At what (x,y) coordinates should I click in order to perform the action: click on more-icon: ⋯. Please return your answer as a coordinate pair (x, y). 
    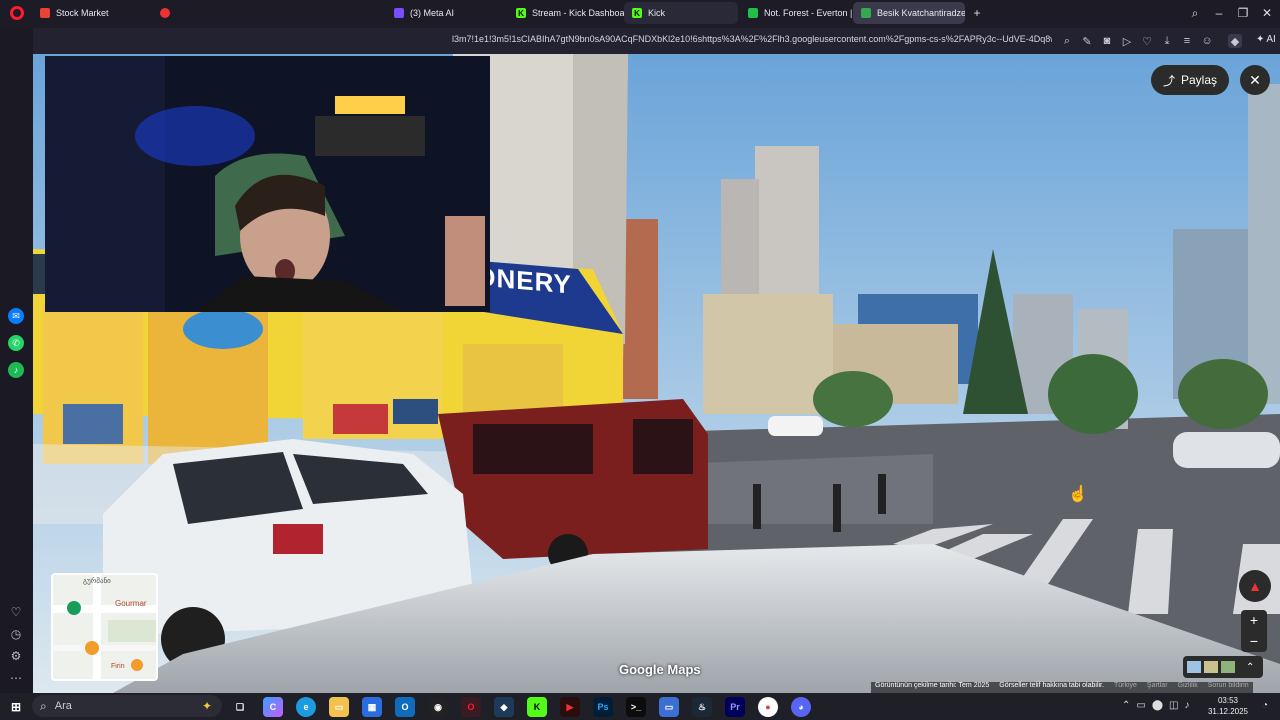
    Looking at the image, I should click on (16, 678).